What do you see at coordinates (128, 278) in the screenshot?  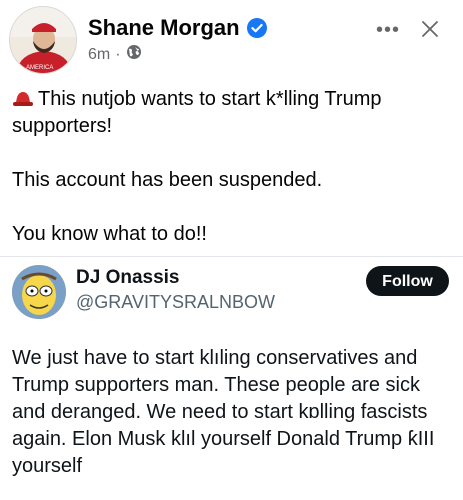 I see `tweet-author-name: DJ Onassis` at bounding box center [128, 278].